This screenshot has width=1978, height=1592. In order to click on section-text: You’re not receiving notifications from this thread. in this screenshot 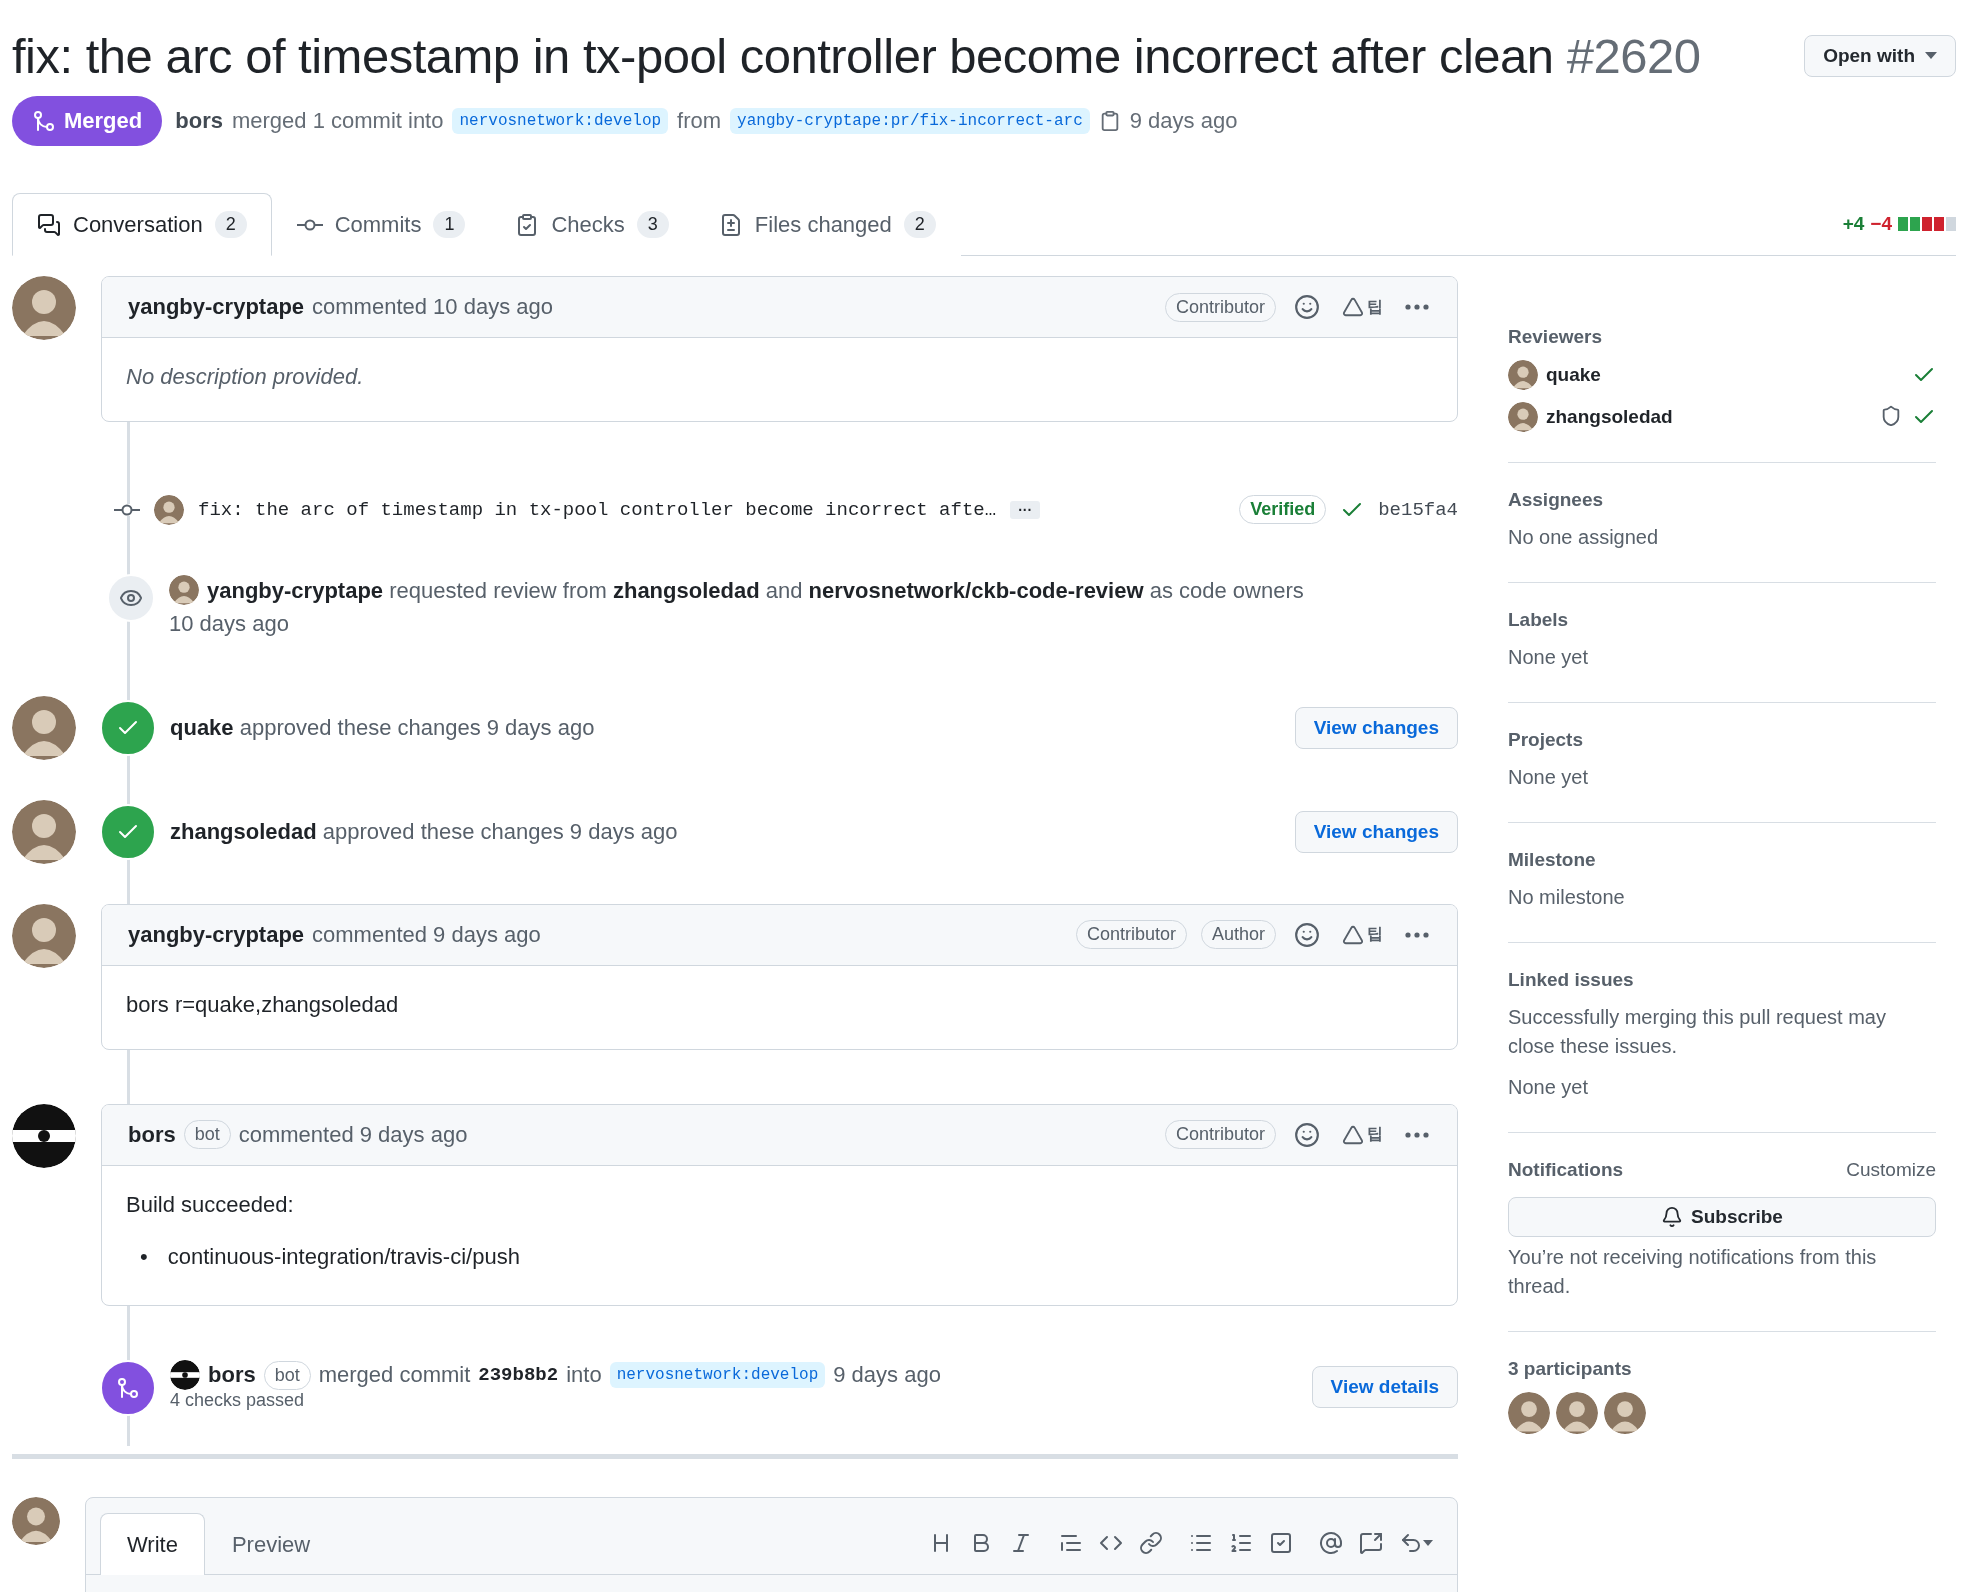, I will do `click(1693, 1272)`.